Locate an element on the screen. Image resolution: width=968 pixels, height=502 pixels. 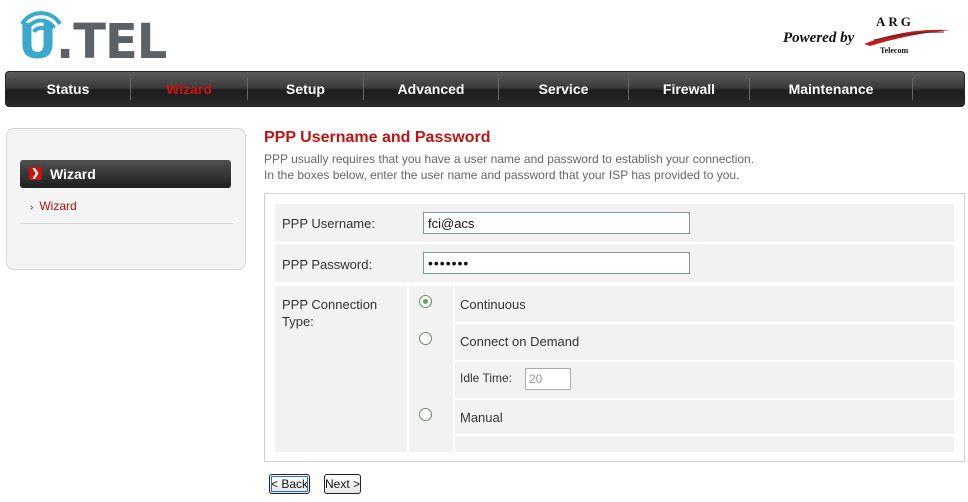
conn-type-label: PPP Connection Type: is located at coordinates (330, 313).